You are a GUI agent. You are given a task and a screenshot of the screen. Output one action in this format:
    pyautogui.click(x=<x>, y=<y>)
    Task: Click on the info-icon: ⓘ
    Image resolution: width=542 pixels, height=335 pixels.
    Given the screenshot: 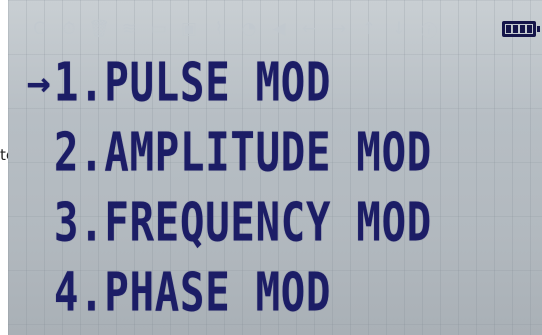 What is the action you would take?
    pyautogui.click(x=429, y=31)
    